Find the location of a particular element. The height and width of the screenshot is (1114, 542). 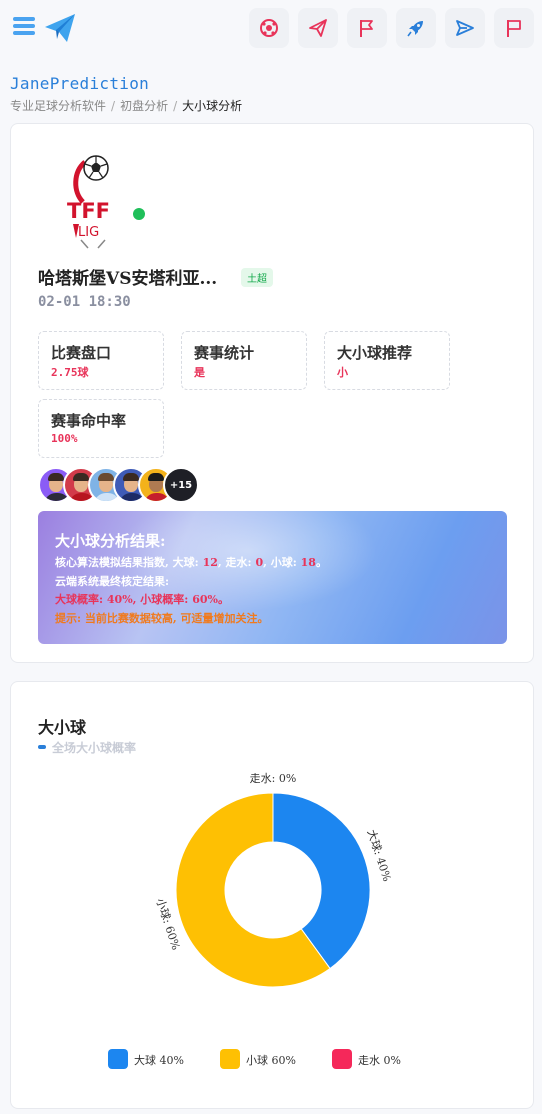

send-arrow-button is located at coordinates (465, 28).